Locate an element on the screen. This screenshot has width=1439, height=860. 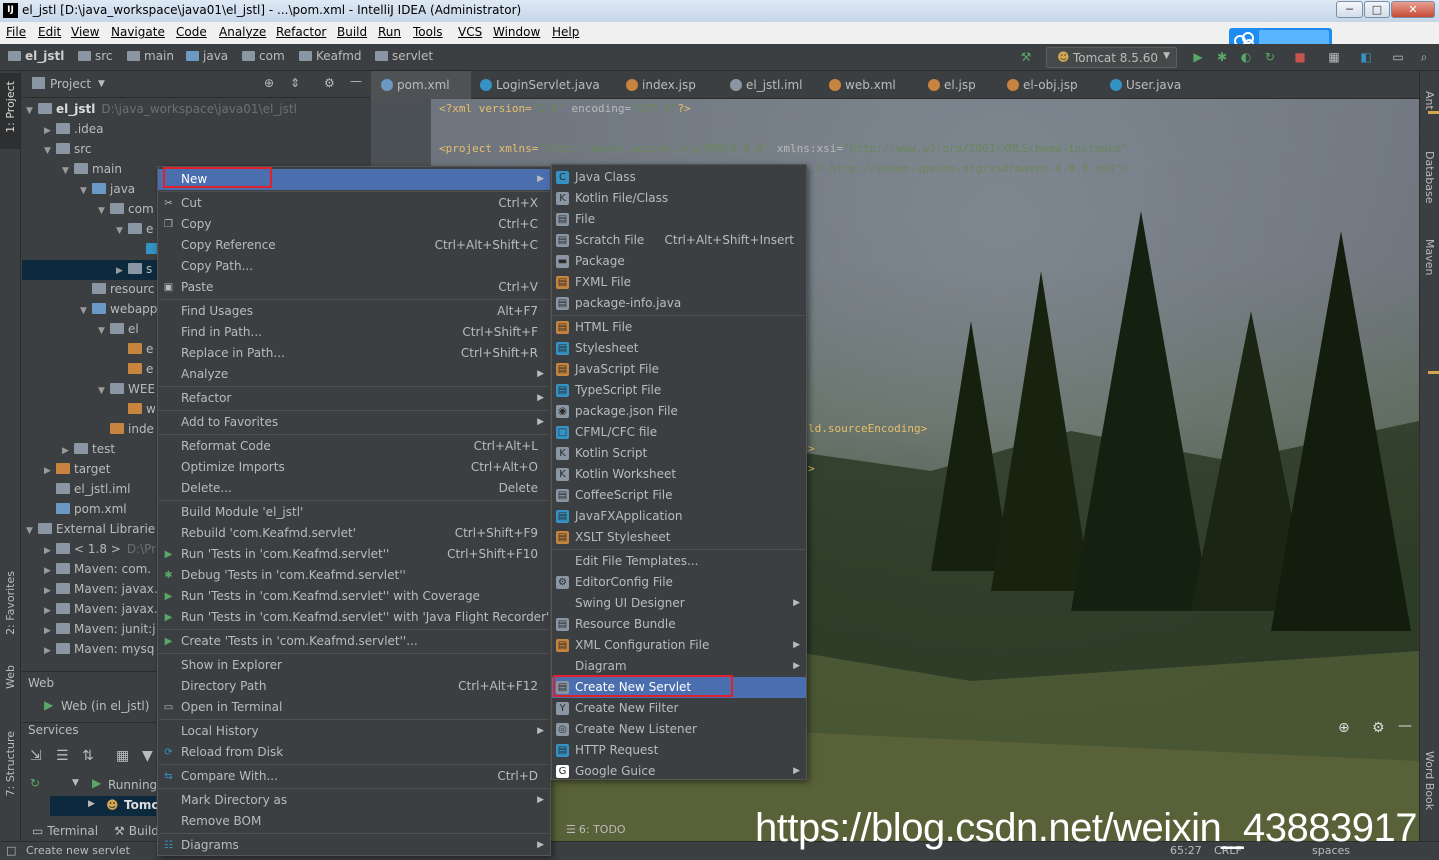
menu-item-google-guice: G Google Guice ▶ is located at coordinates (679, 771).